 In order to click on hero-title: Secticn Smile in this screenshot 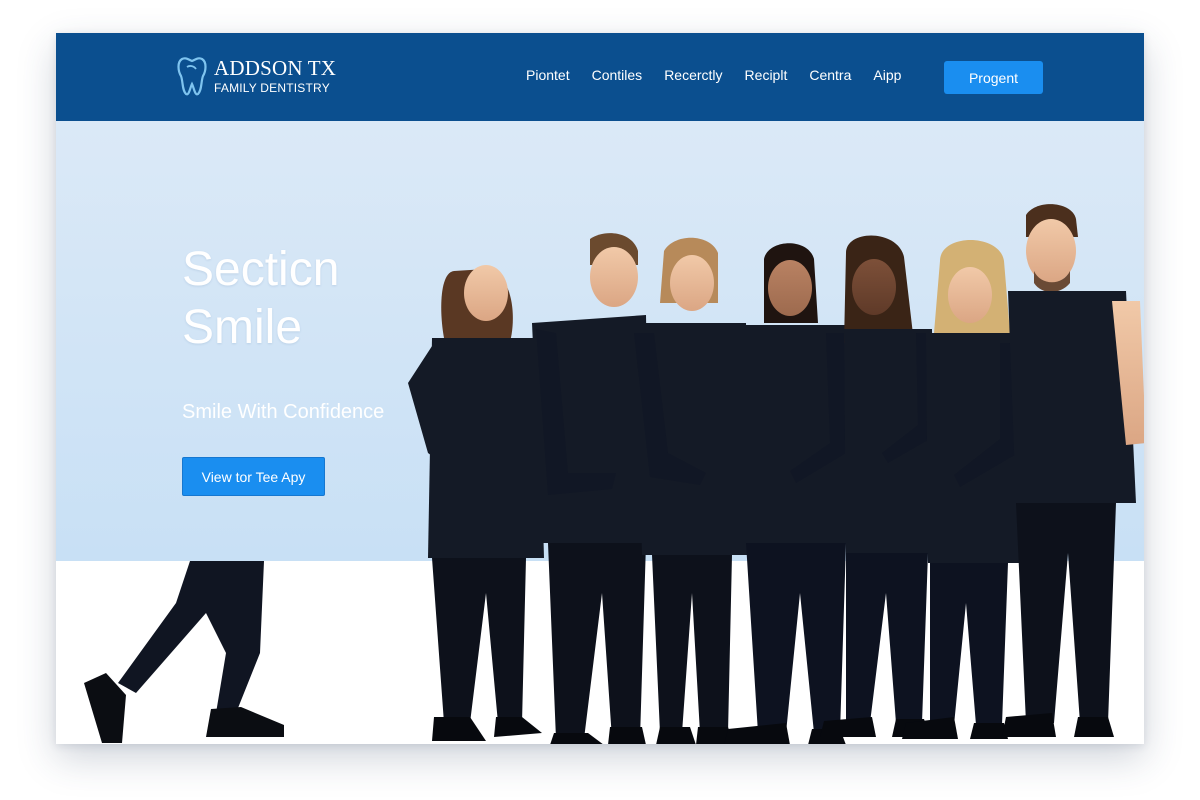, I will do `click(260, 299)`.